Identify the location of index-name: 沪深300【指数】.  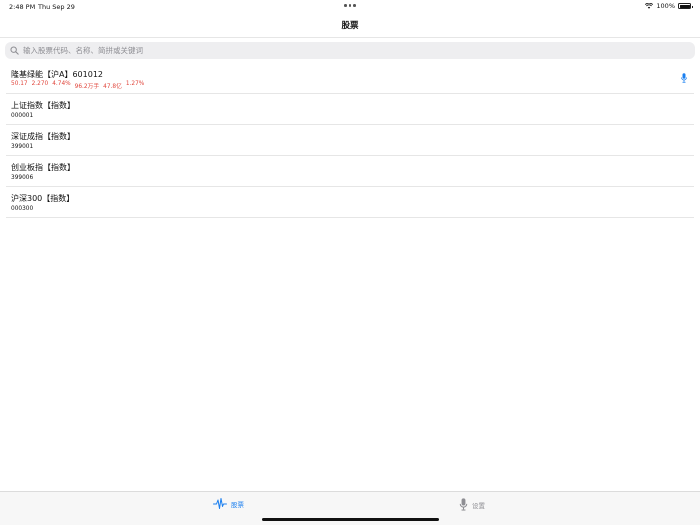
(43, 198).